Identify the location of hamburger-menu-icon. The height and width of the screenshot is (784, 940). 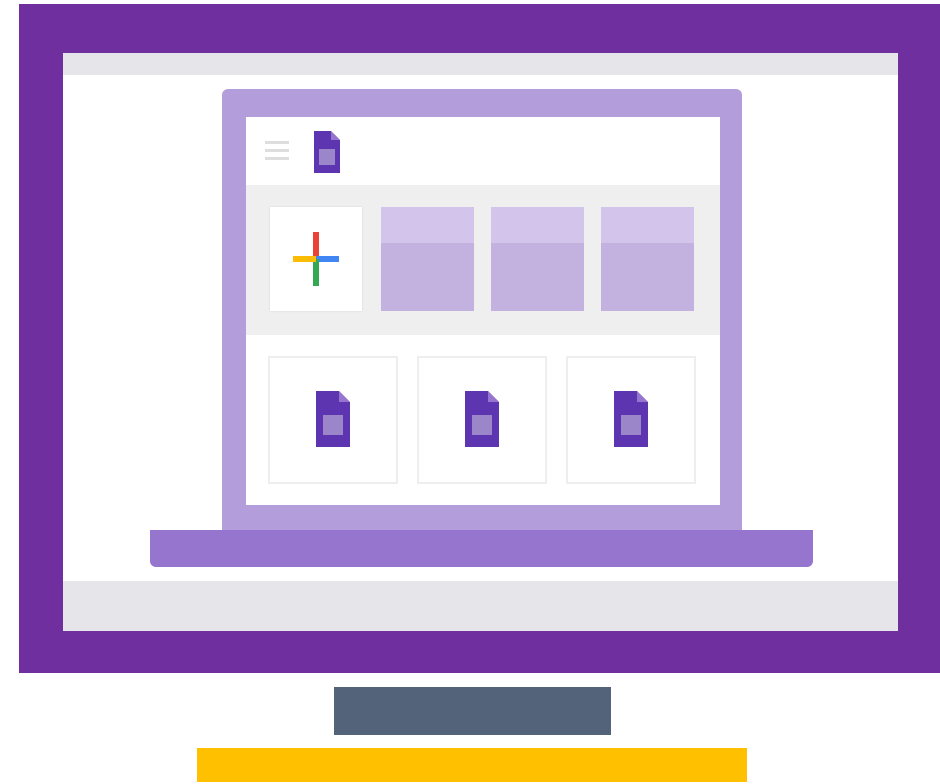
(277, 151).